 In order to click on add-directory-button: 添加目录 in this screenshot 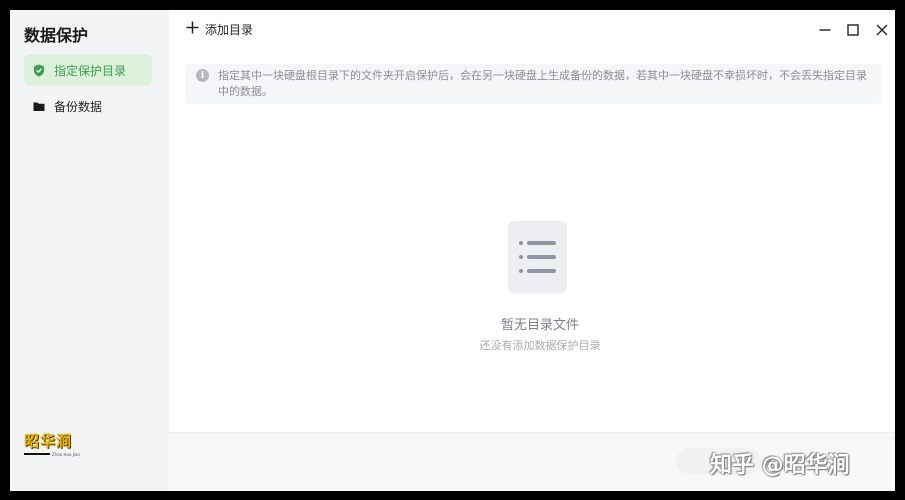, I will do `click(219, 29)`.